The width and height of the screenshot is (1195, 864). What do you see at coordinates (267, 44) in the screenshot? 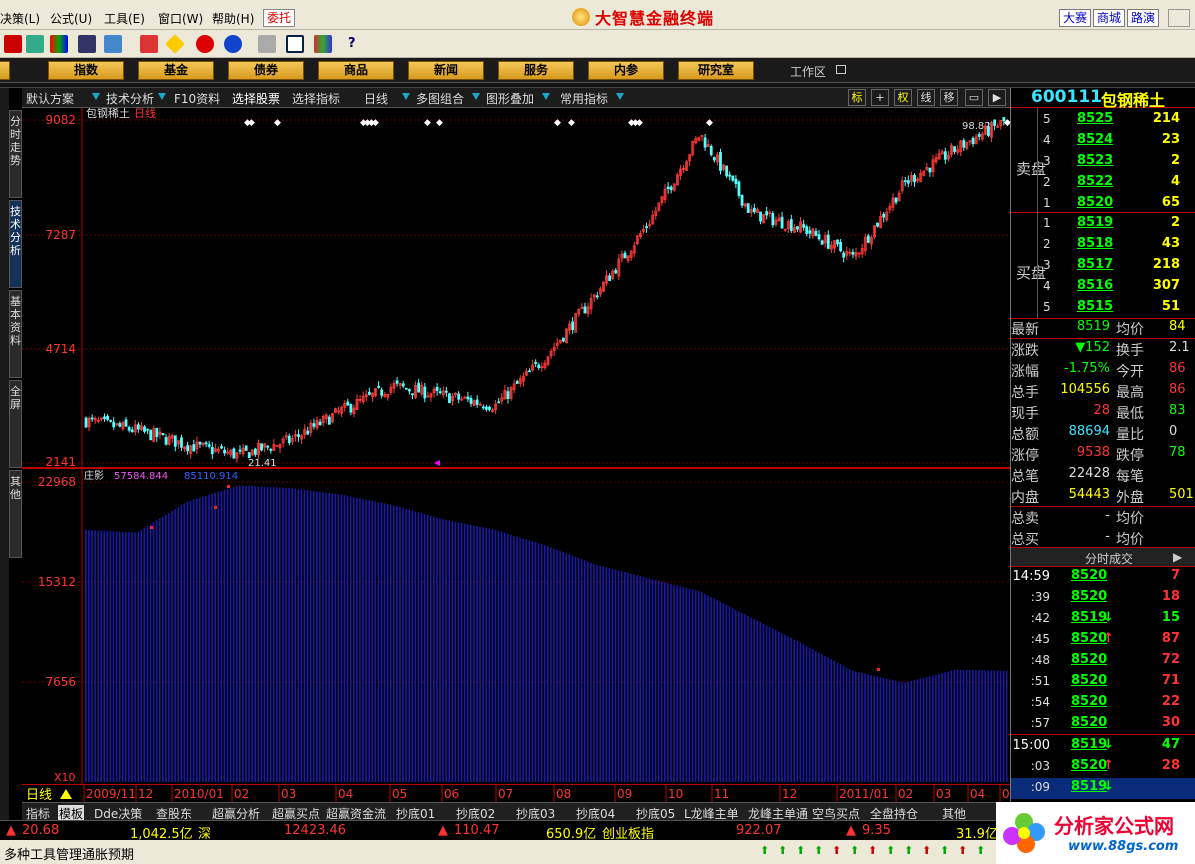
I see `print-icon` at bounding box center [267, 44].